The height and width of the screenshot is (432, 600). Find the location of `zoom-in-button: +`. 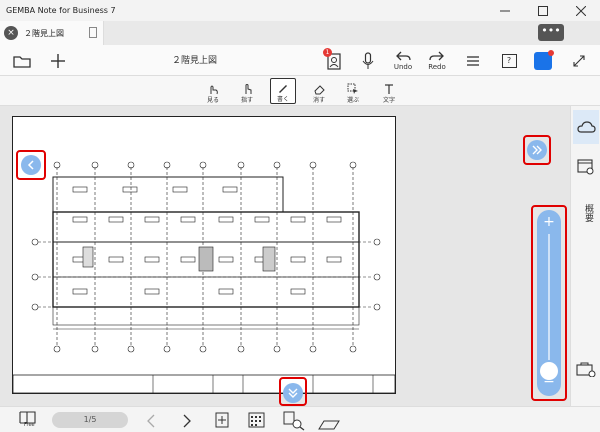

zoom-in-button: + is located at coordinates (549, 222).